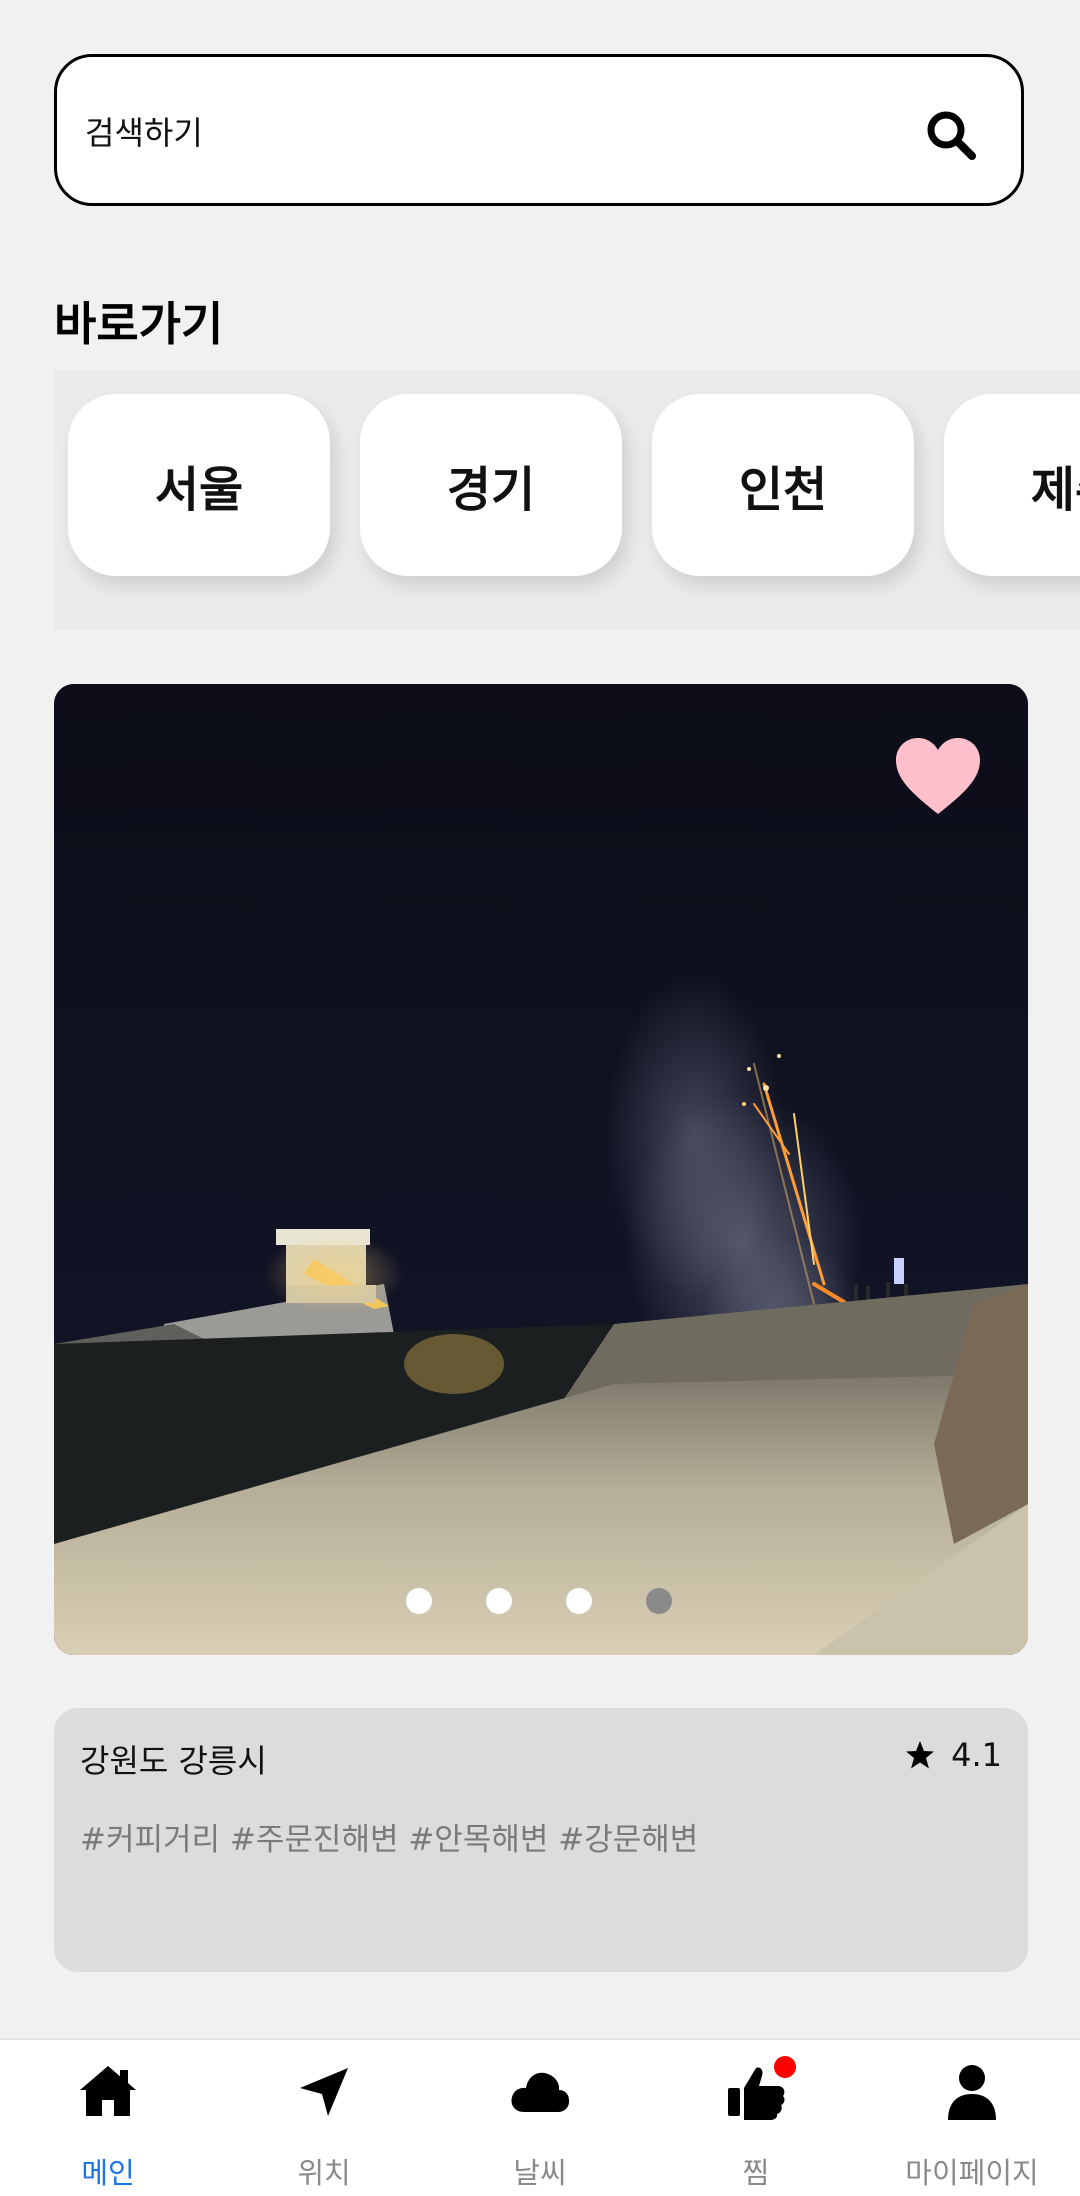 The height and width of the screenshot is (2196, 1080). What do you see at coordinates (324, 2118) in the screenshot?
I see `nav-item-location: 위치` at bounding box center [324, 2118].